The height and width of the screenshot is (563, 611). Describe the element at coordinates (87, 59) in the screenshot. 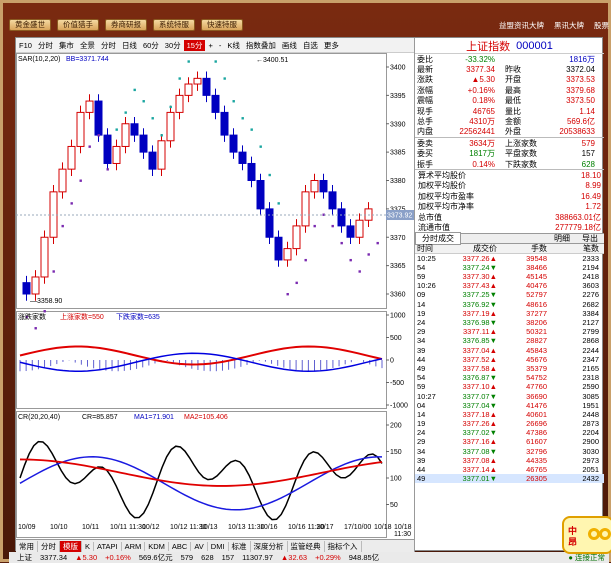

I see `bb-value: BB=3371.744` at that location.